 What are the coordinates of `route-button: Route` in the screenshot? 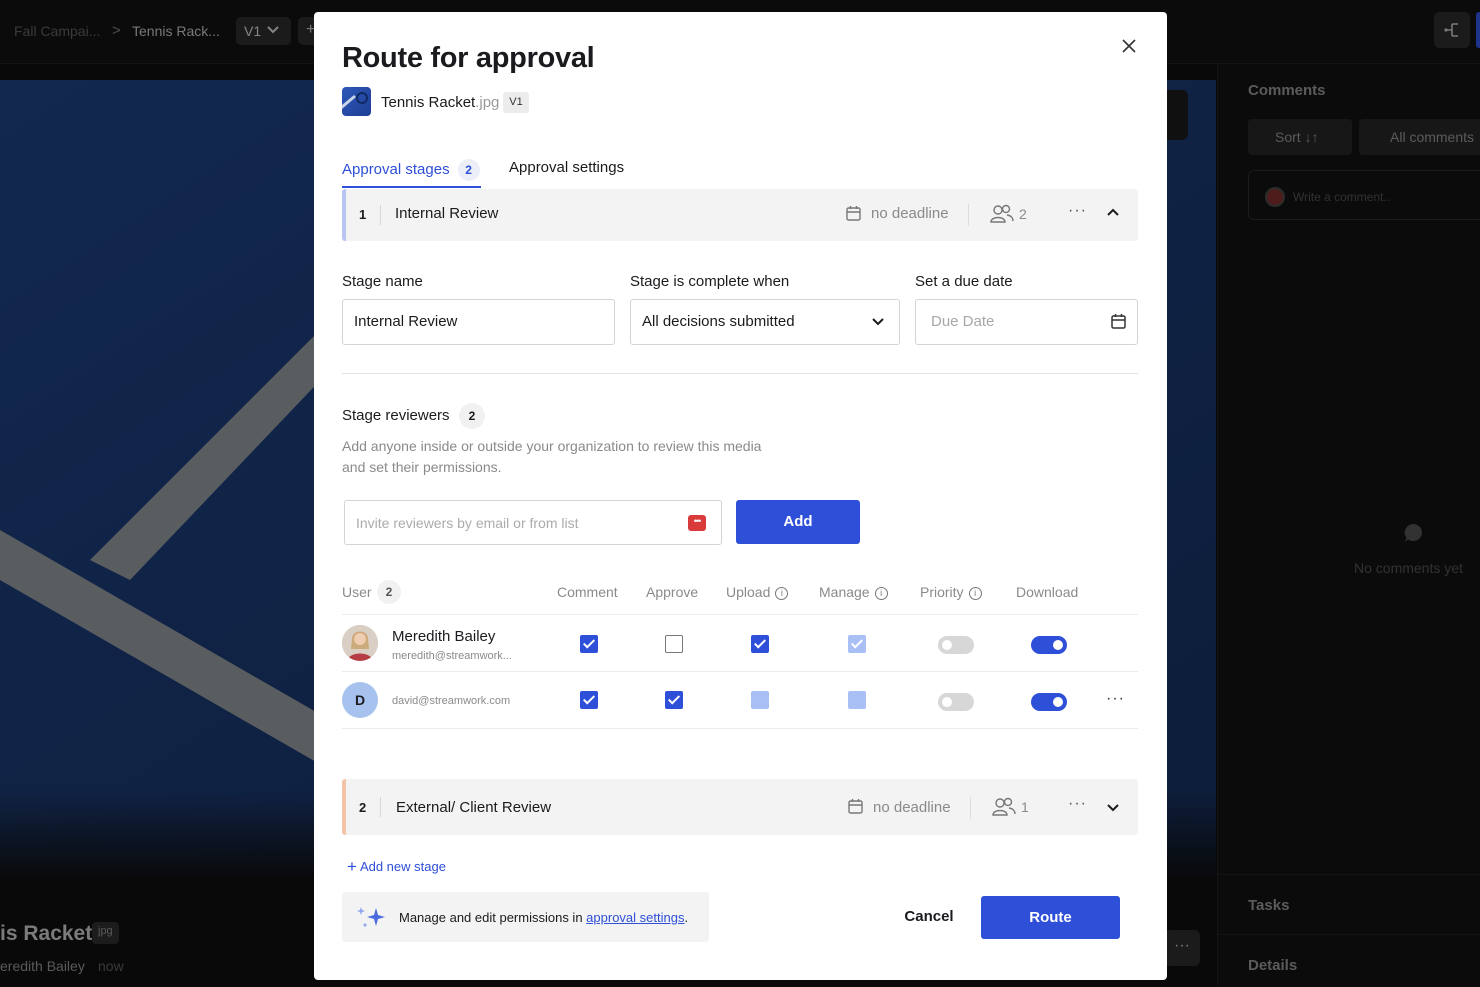 It's located at (1050, 917).